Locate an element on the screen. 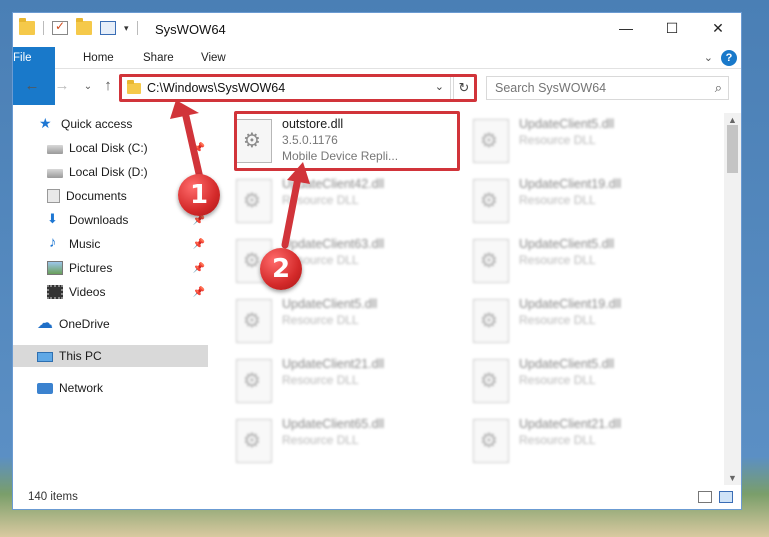 The width and height of the screenshot is (769, 537). arrow-2-shaft is located at coordinates (291, 211).